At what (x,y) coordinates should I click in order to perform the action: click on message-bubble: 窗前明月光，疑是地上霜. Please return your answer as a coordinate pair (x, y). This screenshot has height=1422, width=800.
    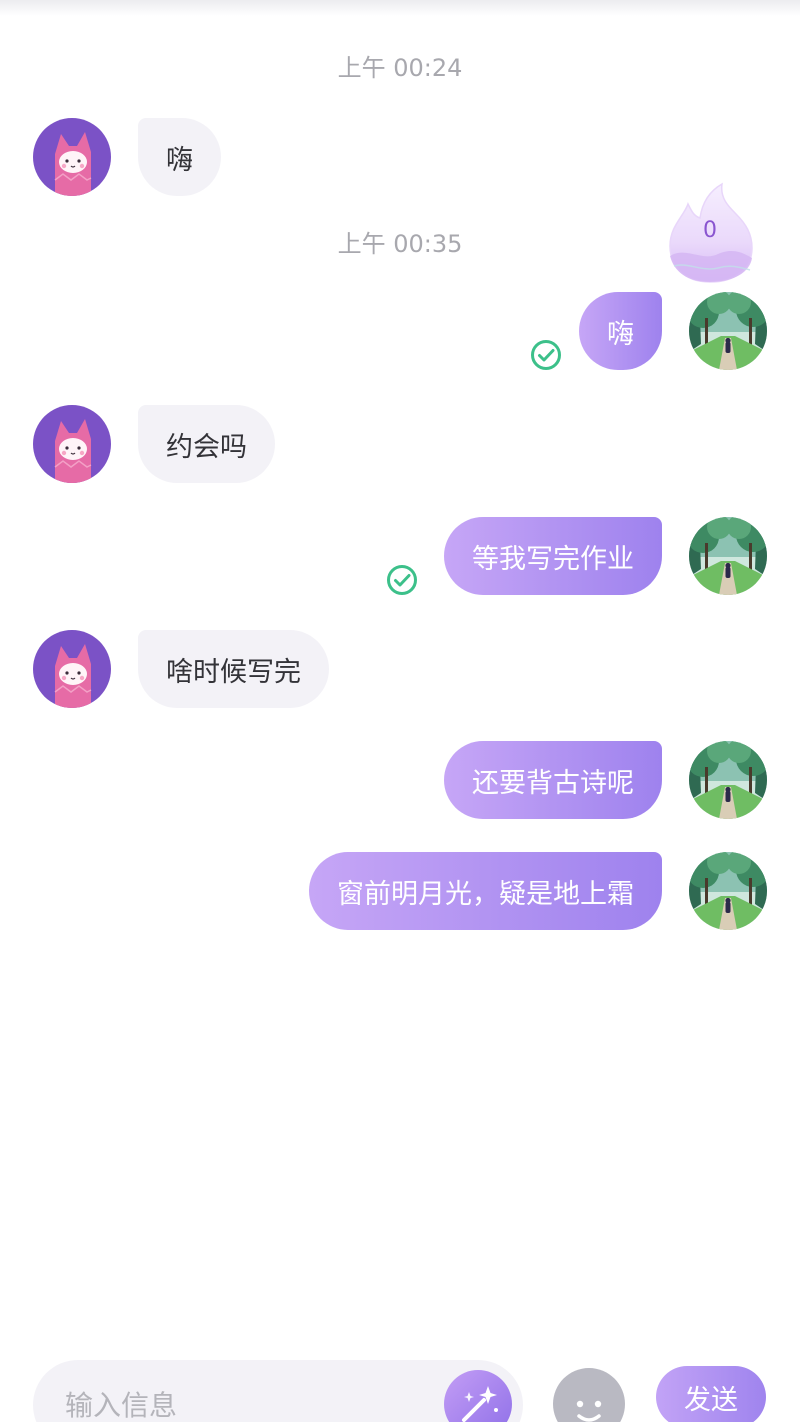
    Looking at the image, I should click on (485, 891).